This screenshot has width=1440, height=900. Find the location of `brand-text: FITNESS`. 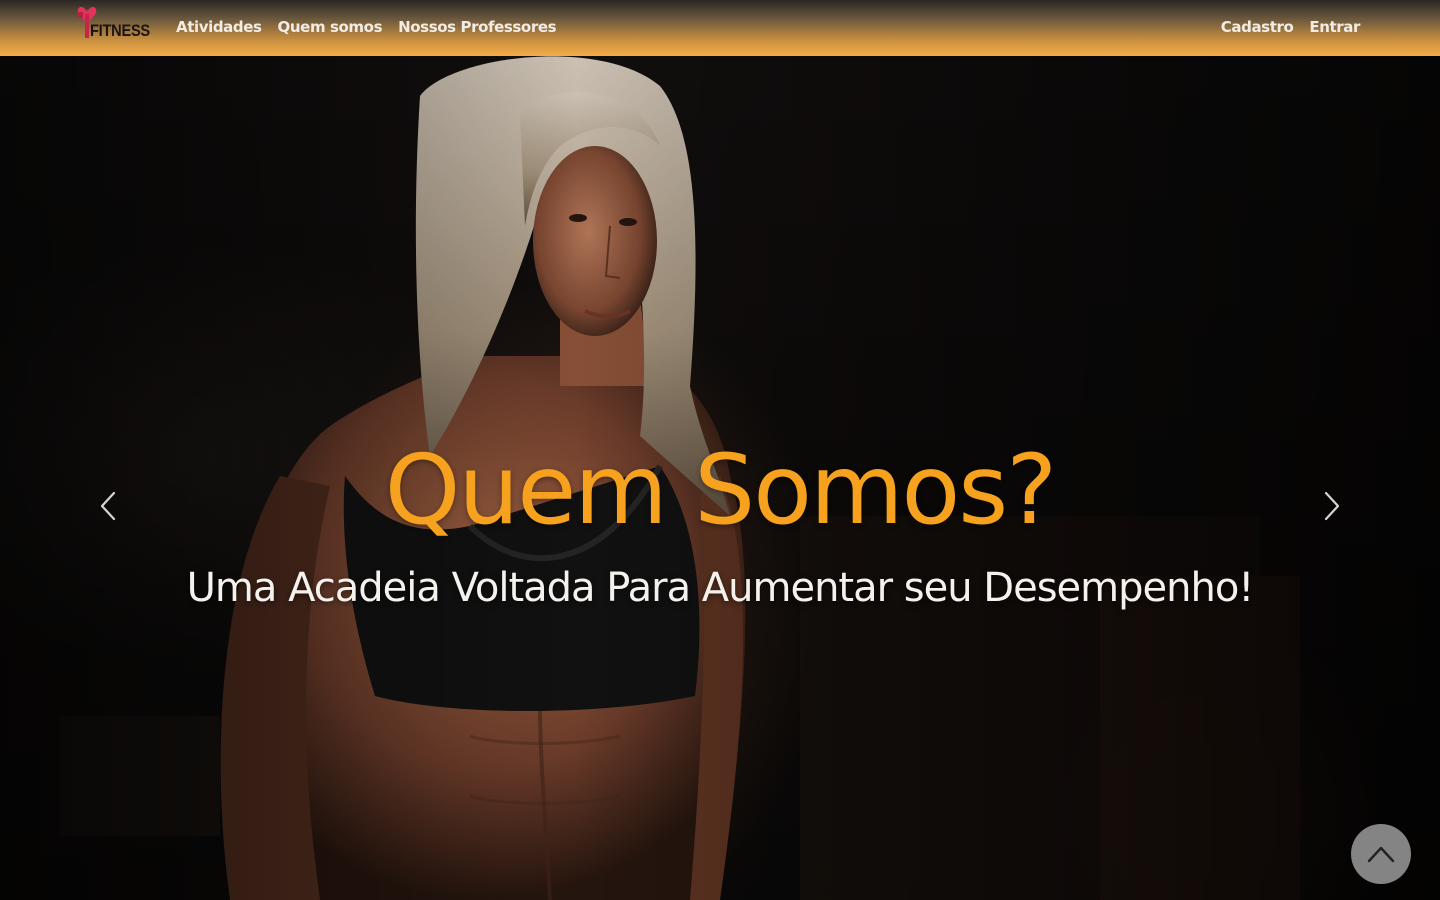

brand-text: FITNESS is located at coordinates (120, 30).